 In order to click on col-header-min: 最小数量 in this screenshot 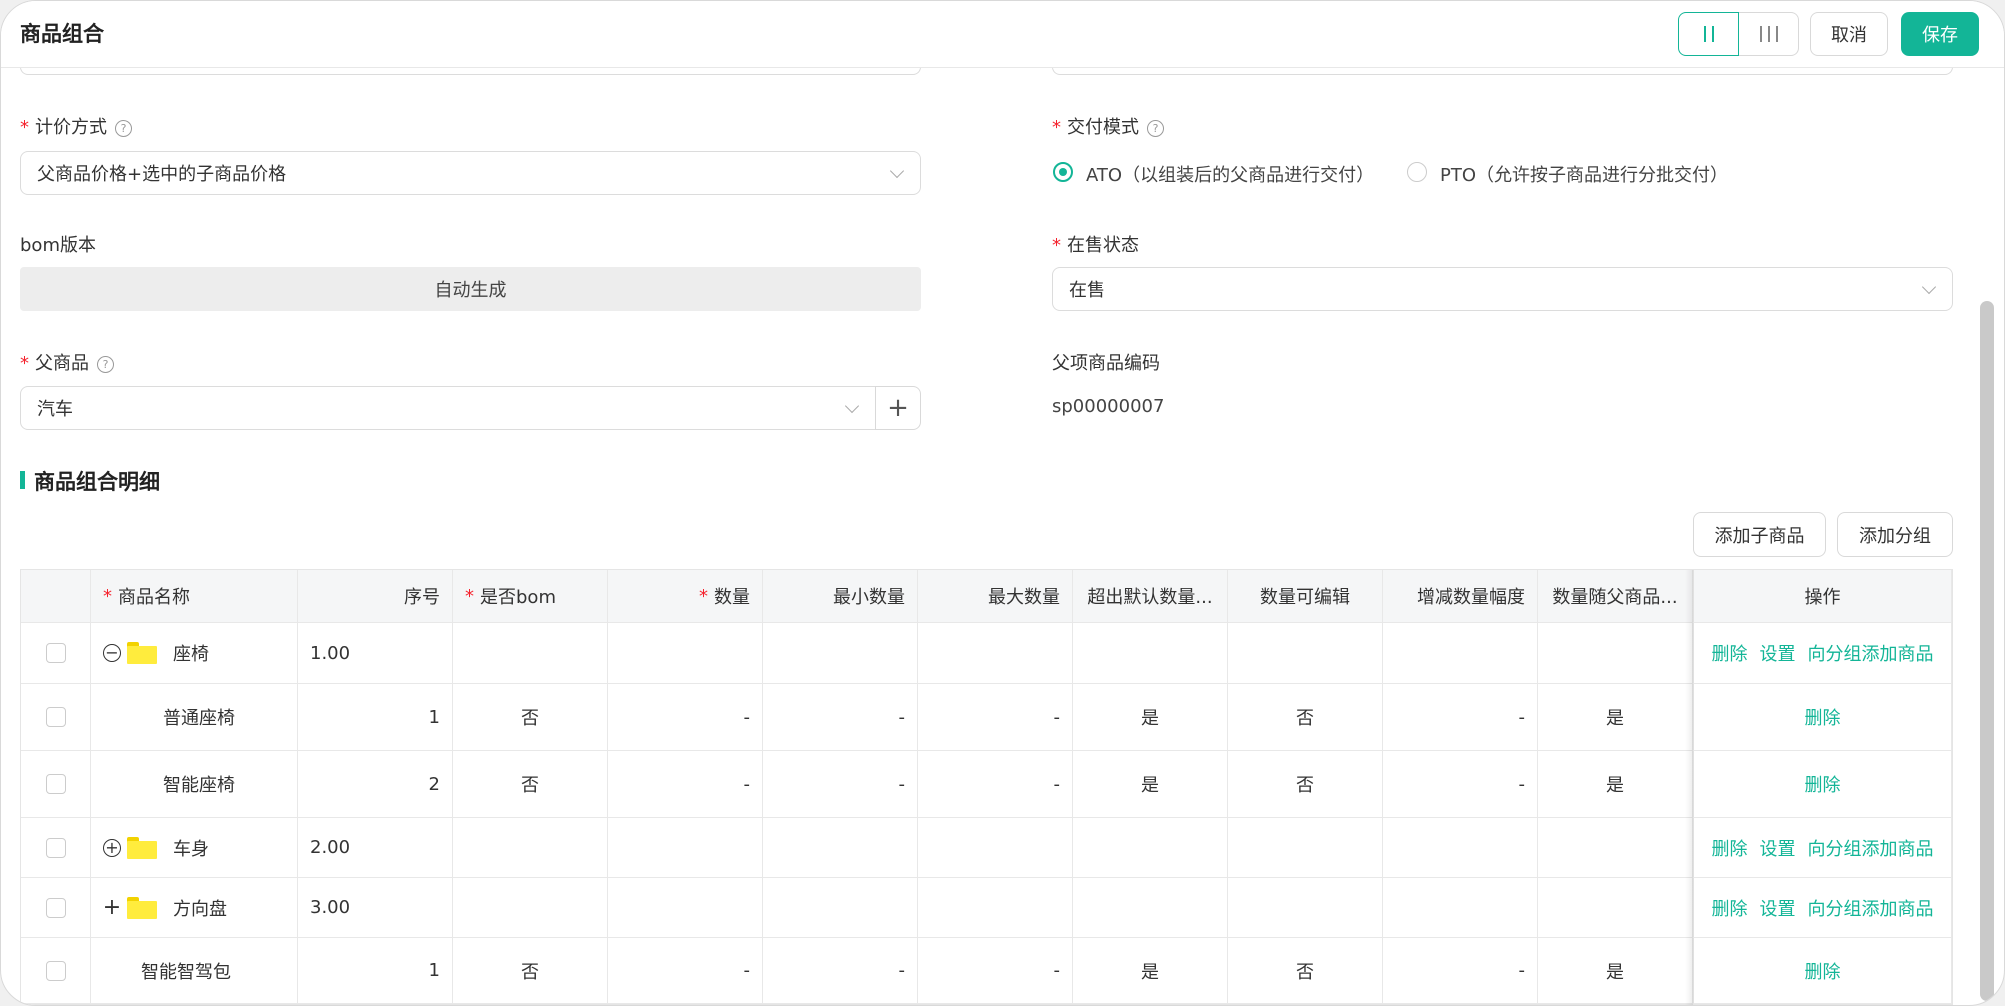, I will do `click(840, 596)`.